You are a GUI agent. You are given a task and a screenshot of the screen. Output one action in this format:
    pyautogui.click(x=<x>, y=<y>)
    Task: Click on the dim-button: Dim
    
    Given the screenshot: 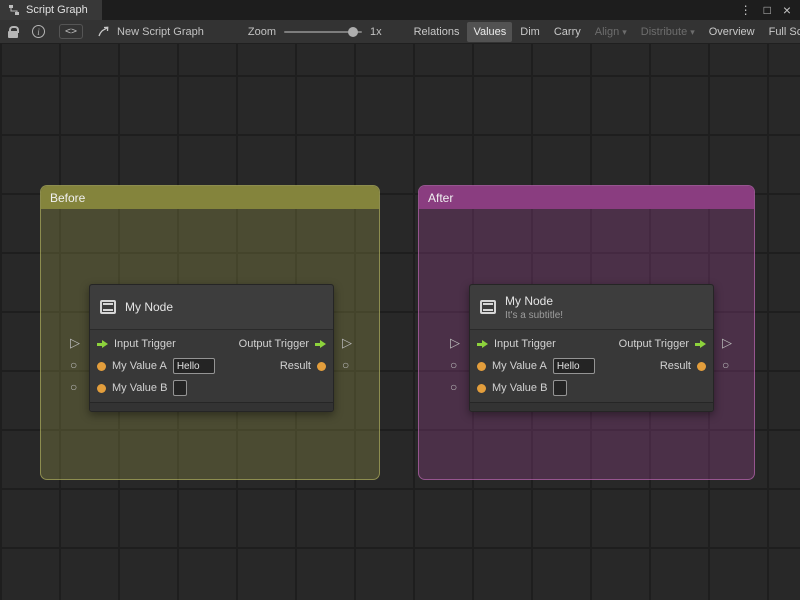 What is the action you would take?
    pyautogui.click(x=530, y=32)
    